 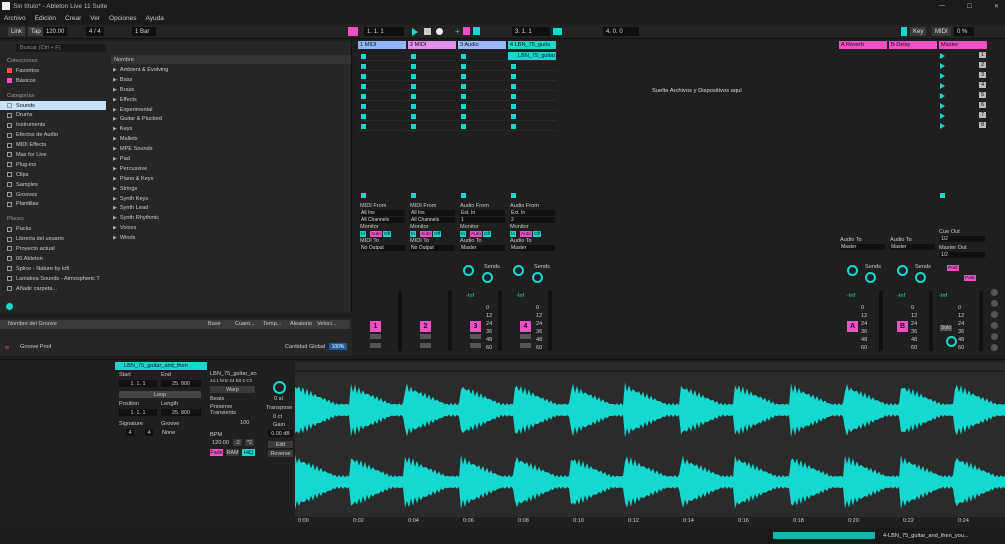 What do you see at coordinates (904, 31) in the screenshot?
I see `key-map-icon` at bounding box center [904, 31].